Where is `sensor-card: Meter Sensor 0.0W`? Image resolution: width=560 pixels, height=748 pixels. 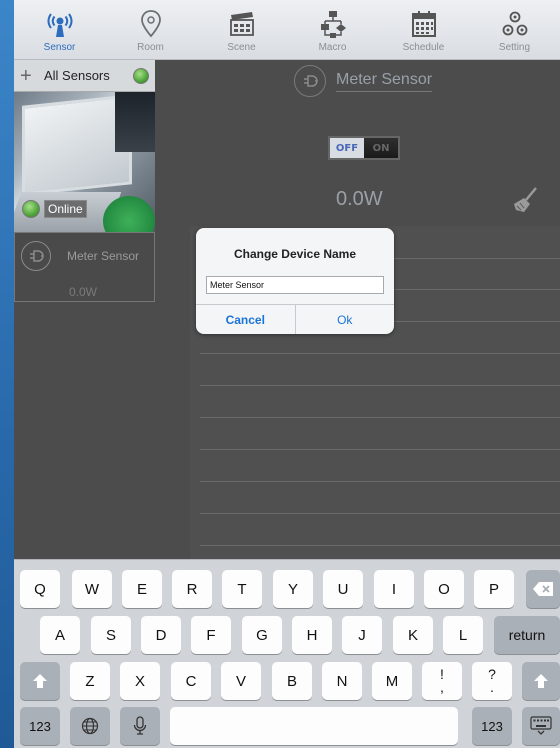
sensor-card: Meter Sensor 0.0W is located at coordinates (84, 267).